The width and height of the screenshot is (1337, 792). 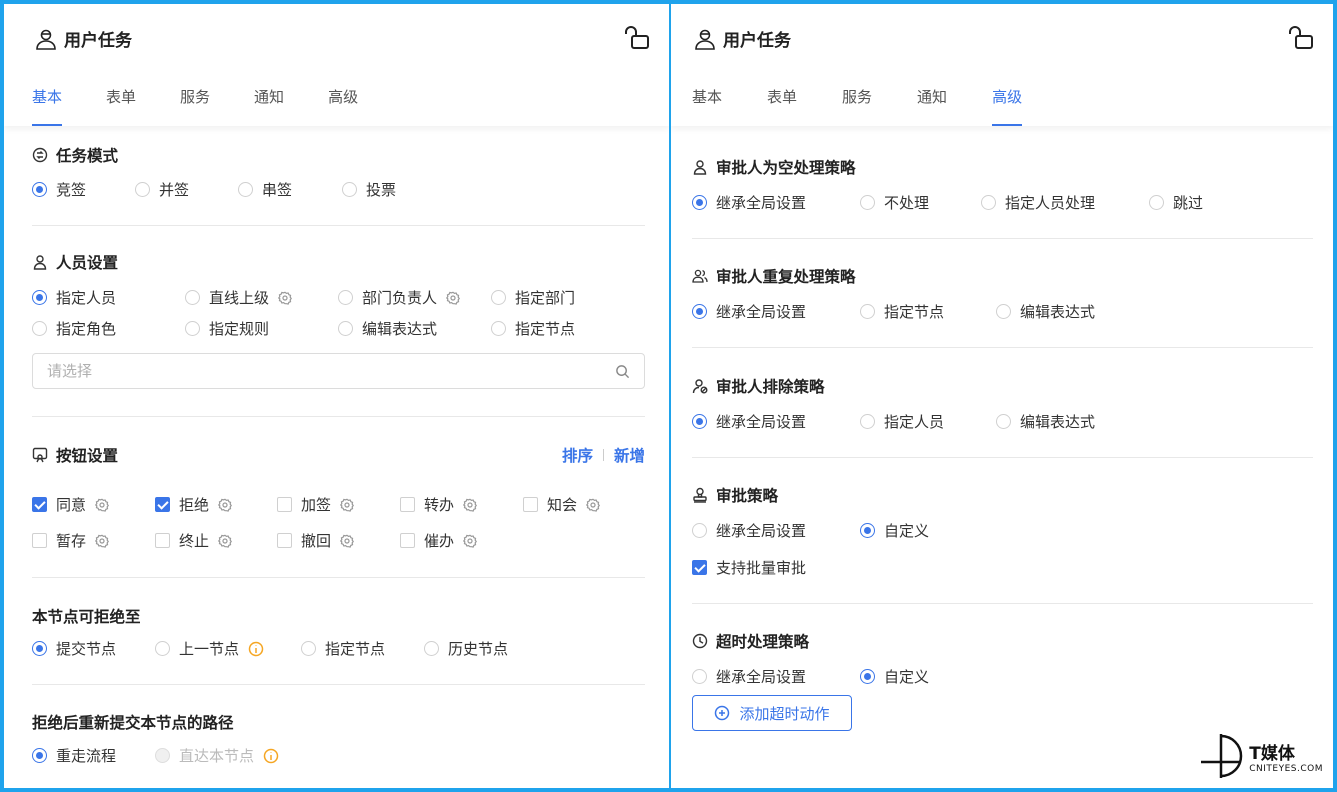 What do you see at coordinates (315, 540) in the screenshot?
I see `button-item: 撤回` at bounding box center [315, 540].